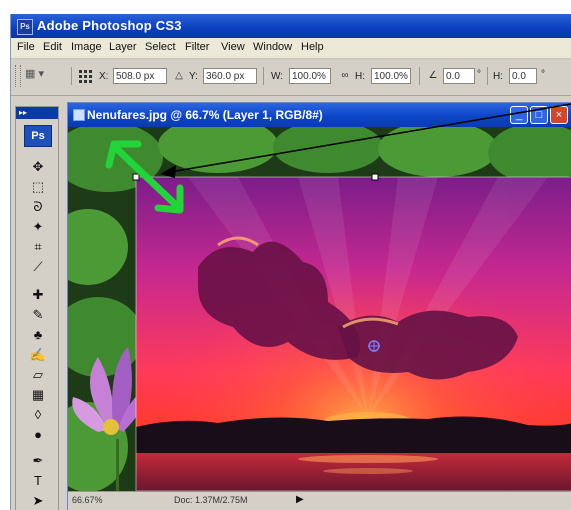  I want to click on menu-view: View, so click(233, 47).